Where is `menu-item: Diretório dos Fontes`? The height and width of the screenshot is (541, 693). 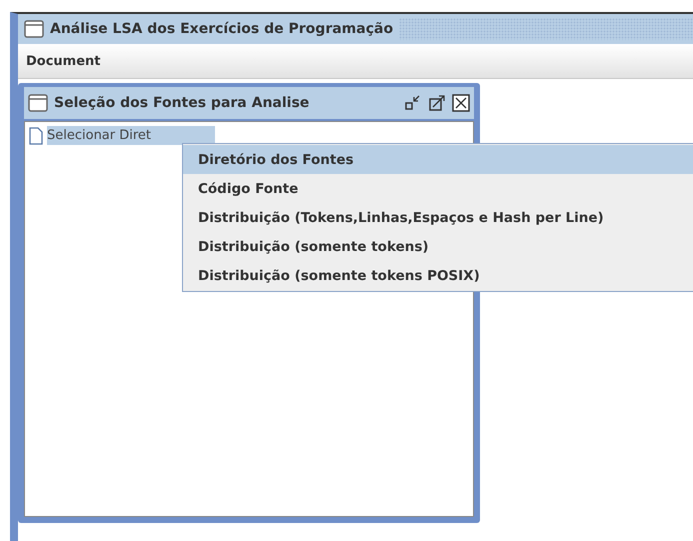 menu-item: Diretório dos Fontes is located at coordinates (438, 159).